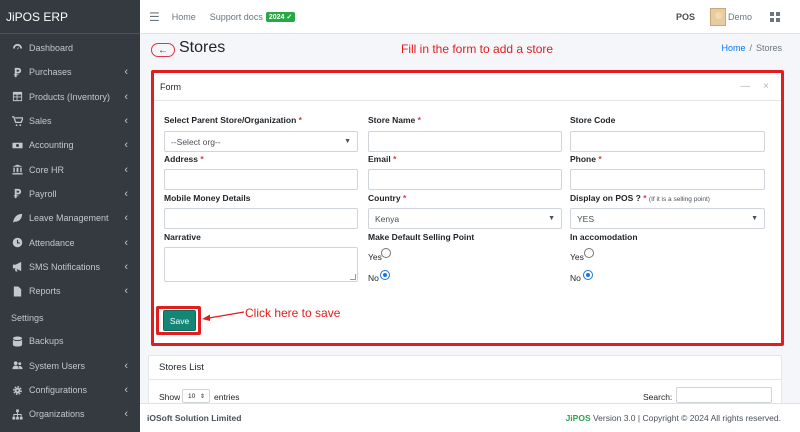 This screenshot has width=800, height=432. What do you see at coordinates (184, 159) in the screenshot?
I see `address-label: Address *` at bounding box center [184, 159].